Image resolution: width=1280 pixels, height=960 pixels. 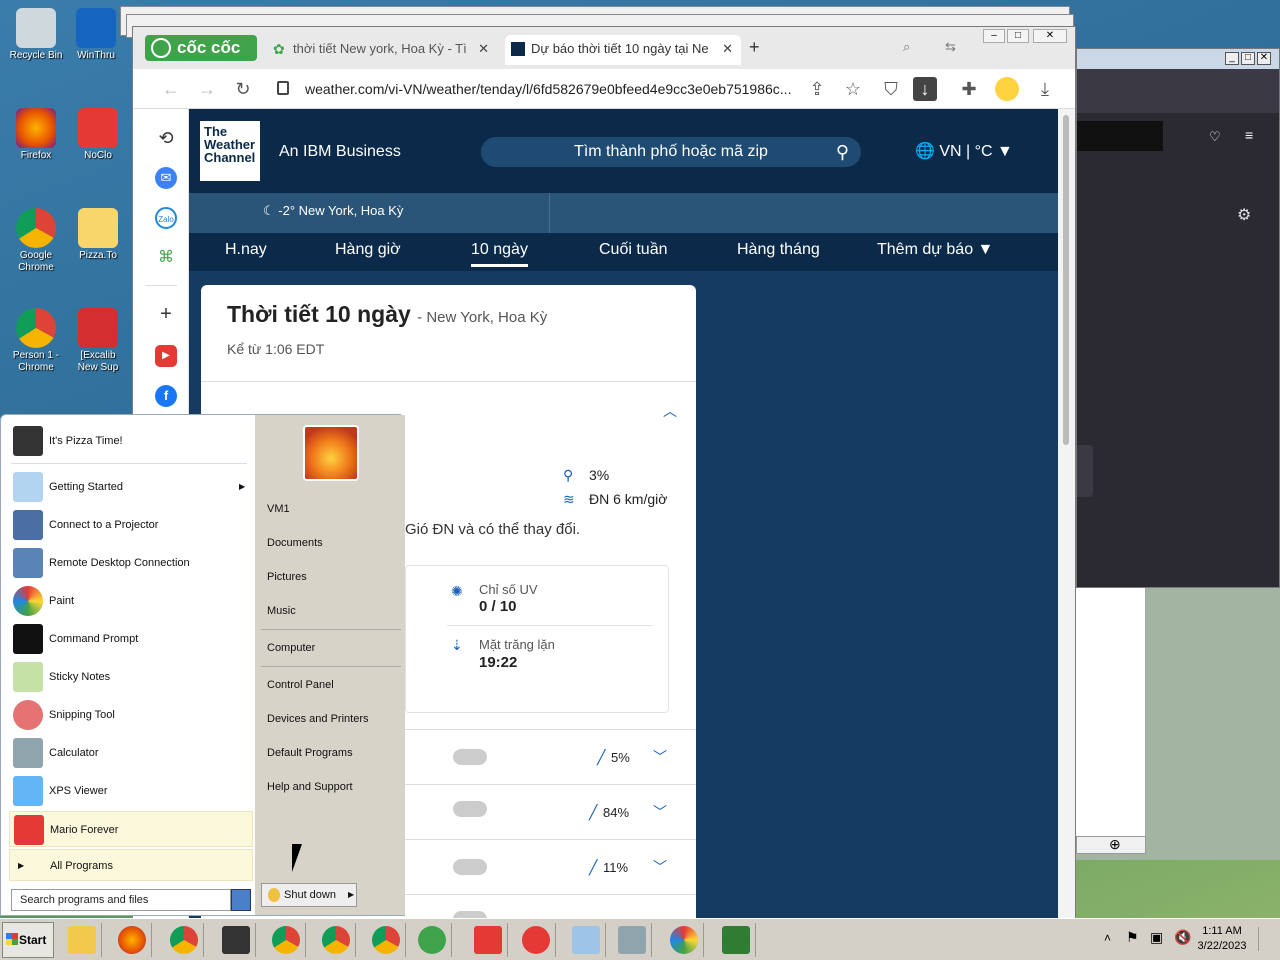 What do you see at coordinates (906, 47) in the screenshot?
I see `tab-search-icon: ⌕` at bounding box center [906, 47].